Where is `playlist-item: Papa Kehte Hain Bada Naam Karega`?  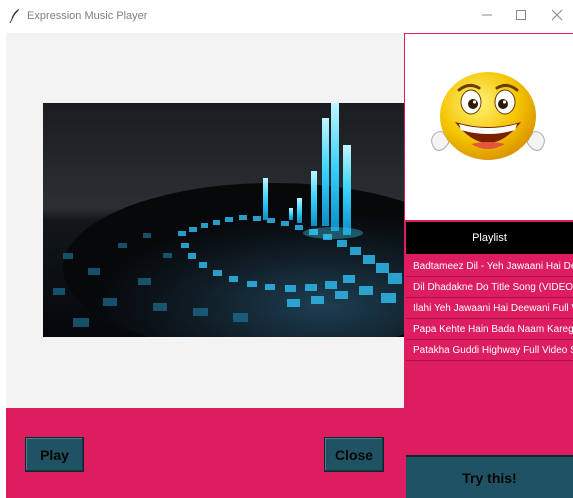
playlist-item: Papa Kehte Hain Bada Naam Karega is located at coordinates (489, 329).